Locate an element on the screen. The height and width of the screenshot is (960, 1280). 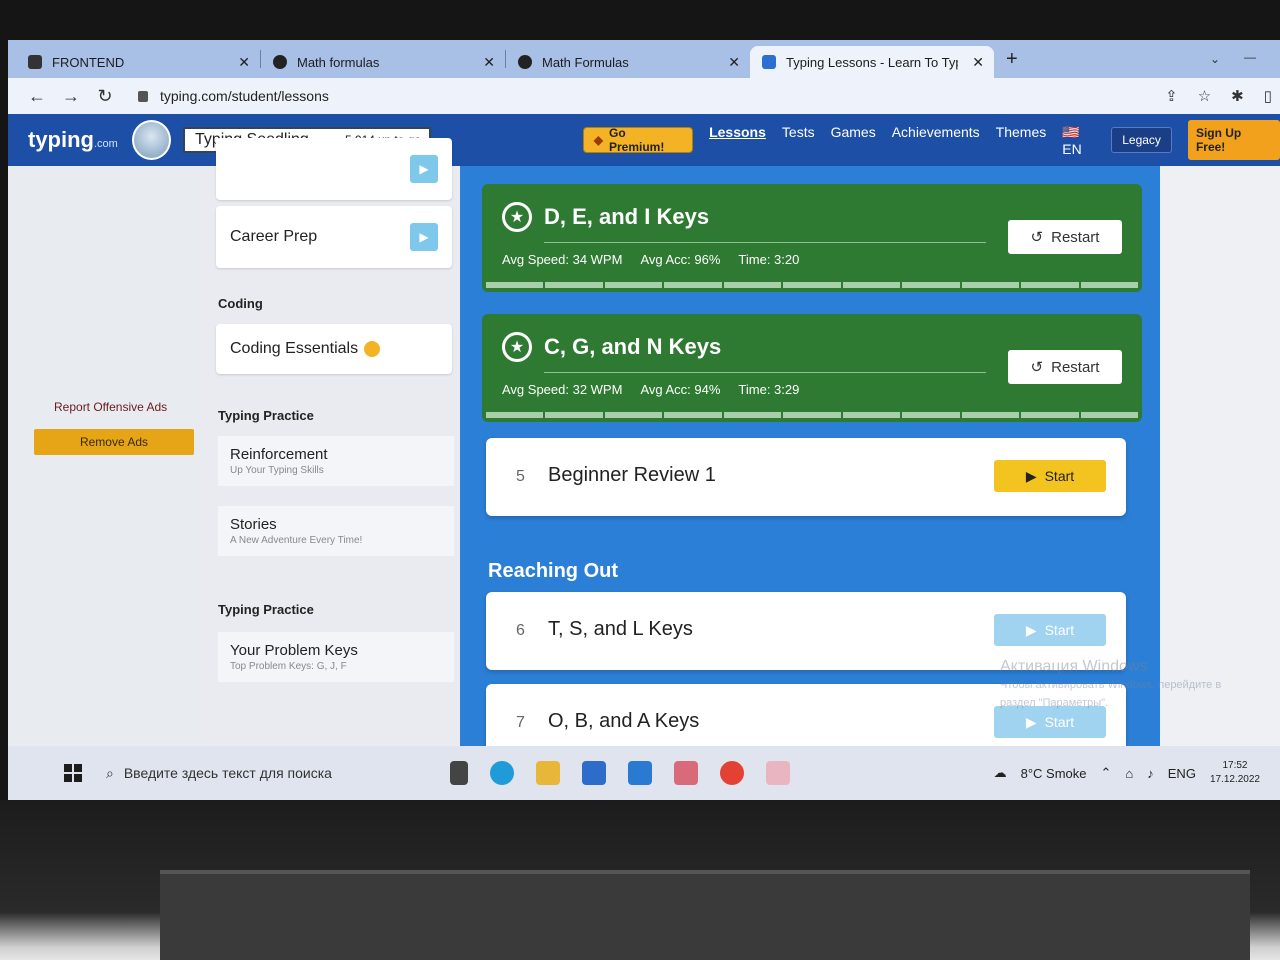
start-label: Start is located at coordinates (1059, 630).